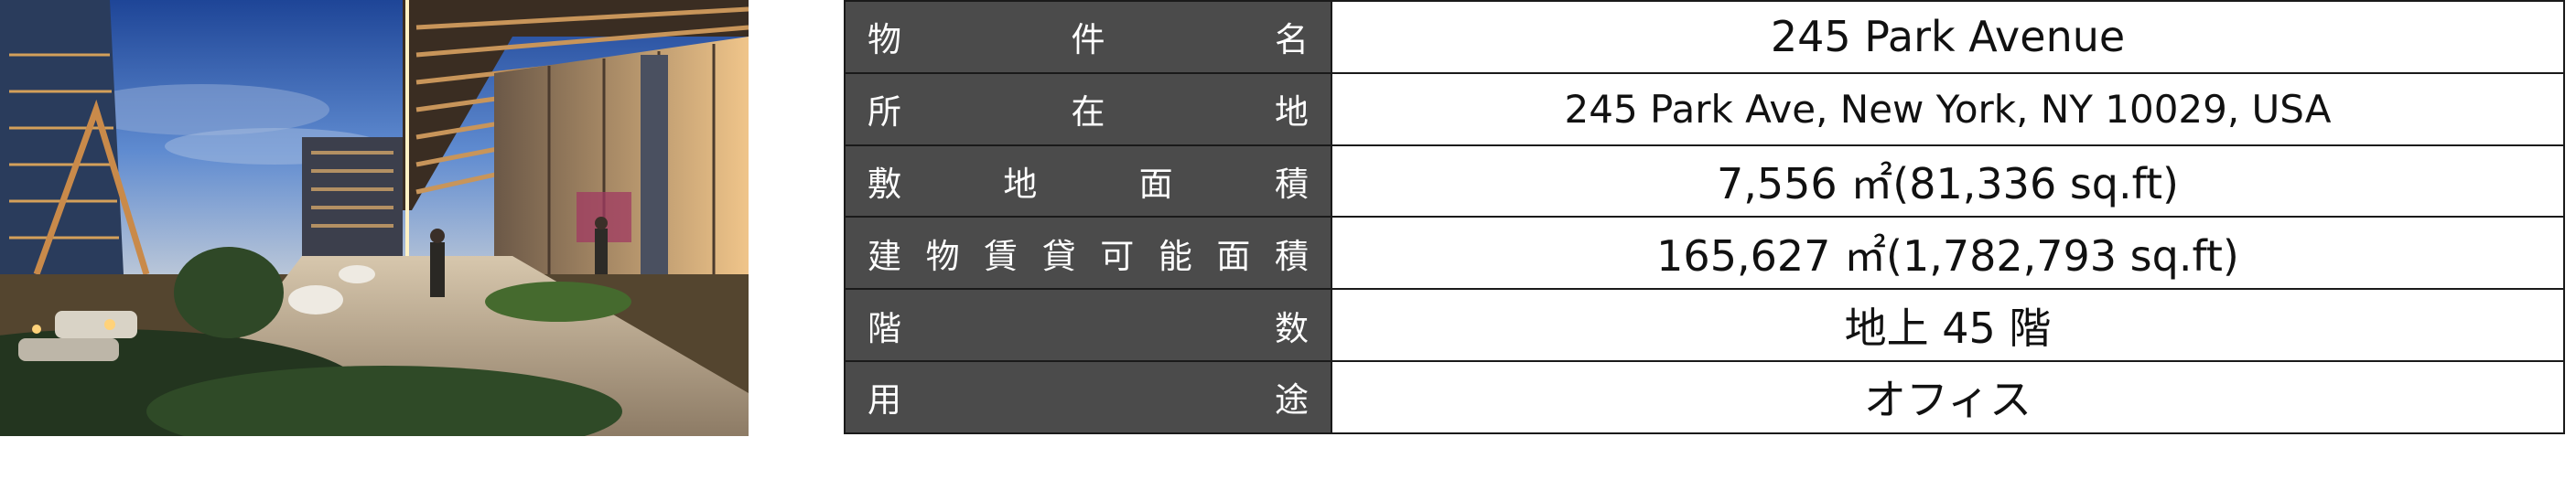  What do you see at coordinates (1088, 181) in the screenshot?
I see `row-label-site-area: 敷地面積` at bounding box center [1088, 181].